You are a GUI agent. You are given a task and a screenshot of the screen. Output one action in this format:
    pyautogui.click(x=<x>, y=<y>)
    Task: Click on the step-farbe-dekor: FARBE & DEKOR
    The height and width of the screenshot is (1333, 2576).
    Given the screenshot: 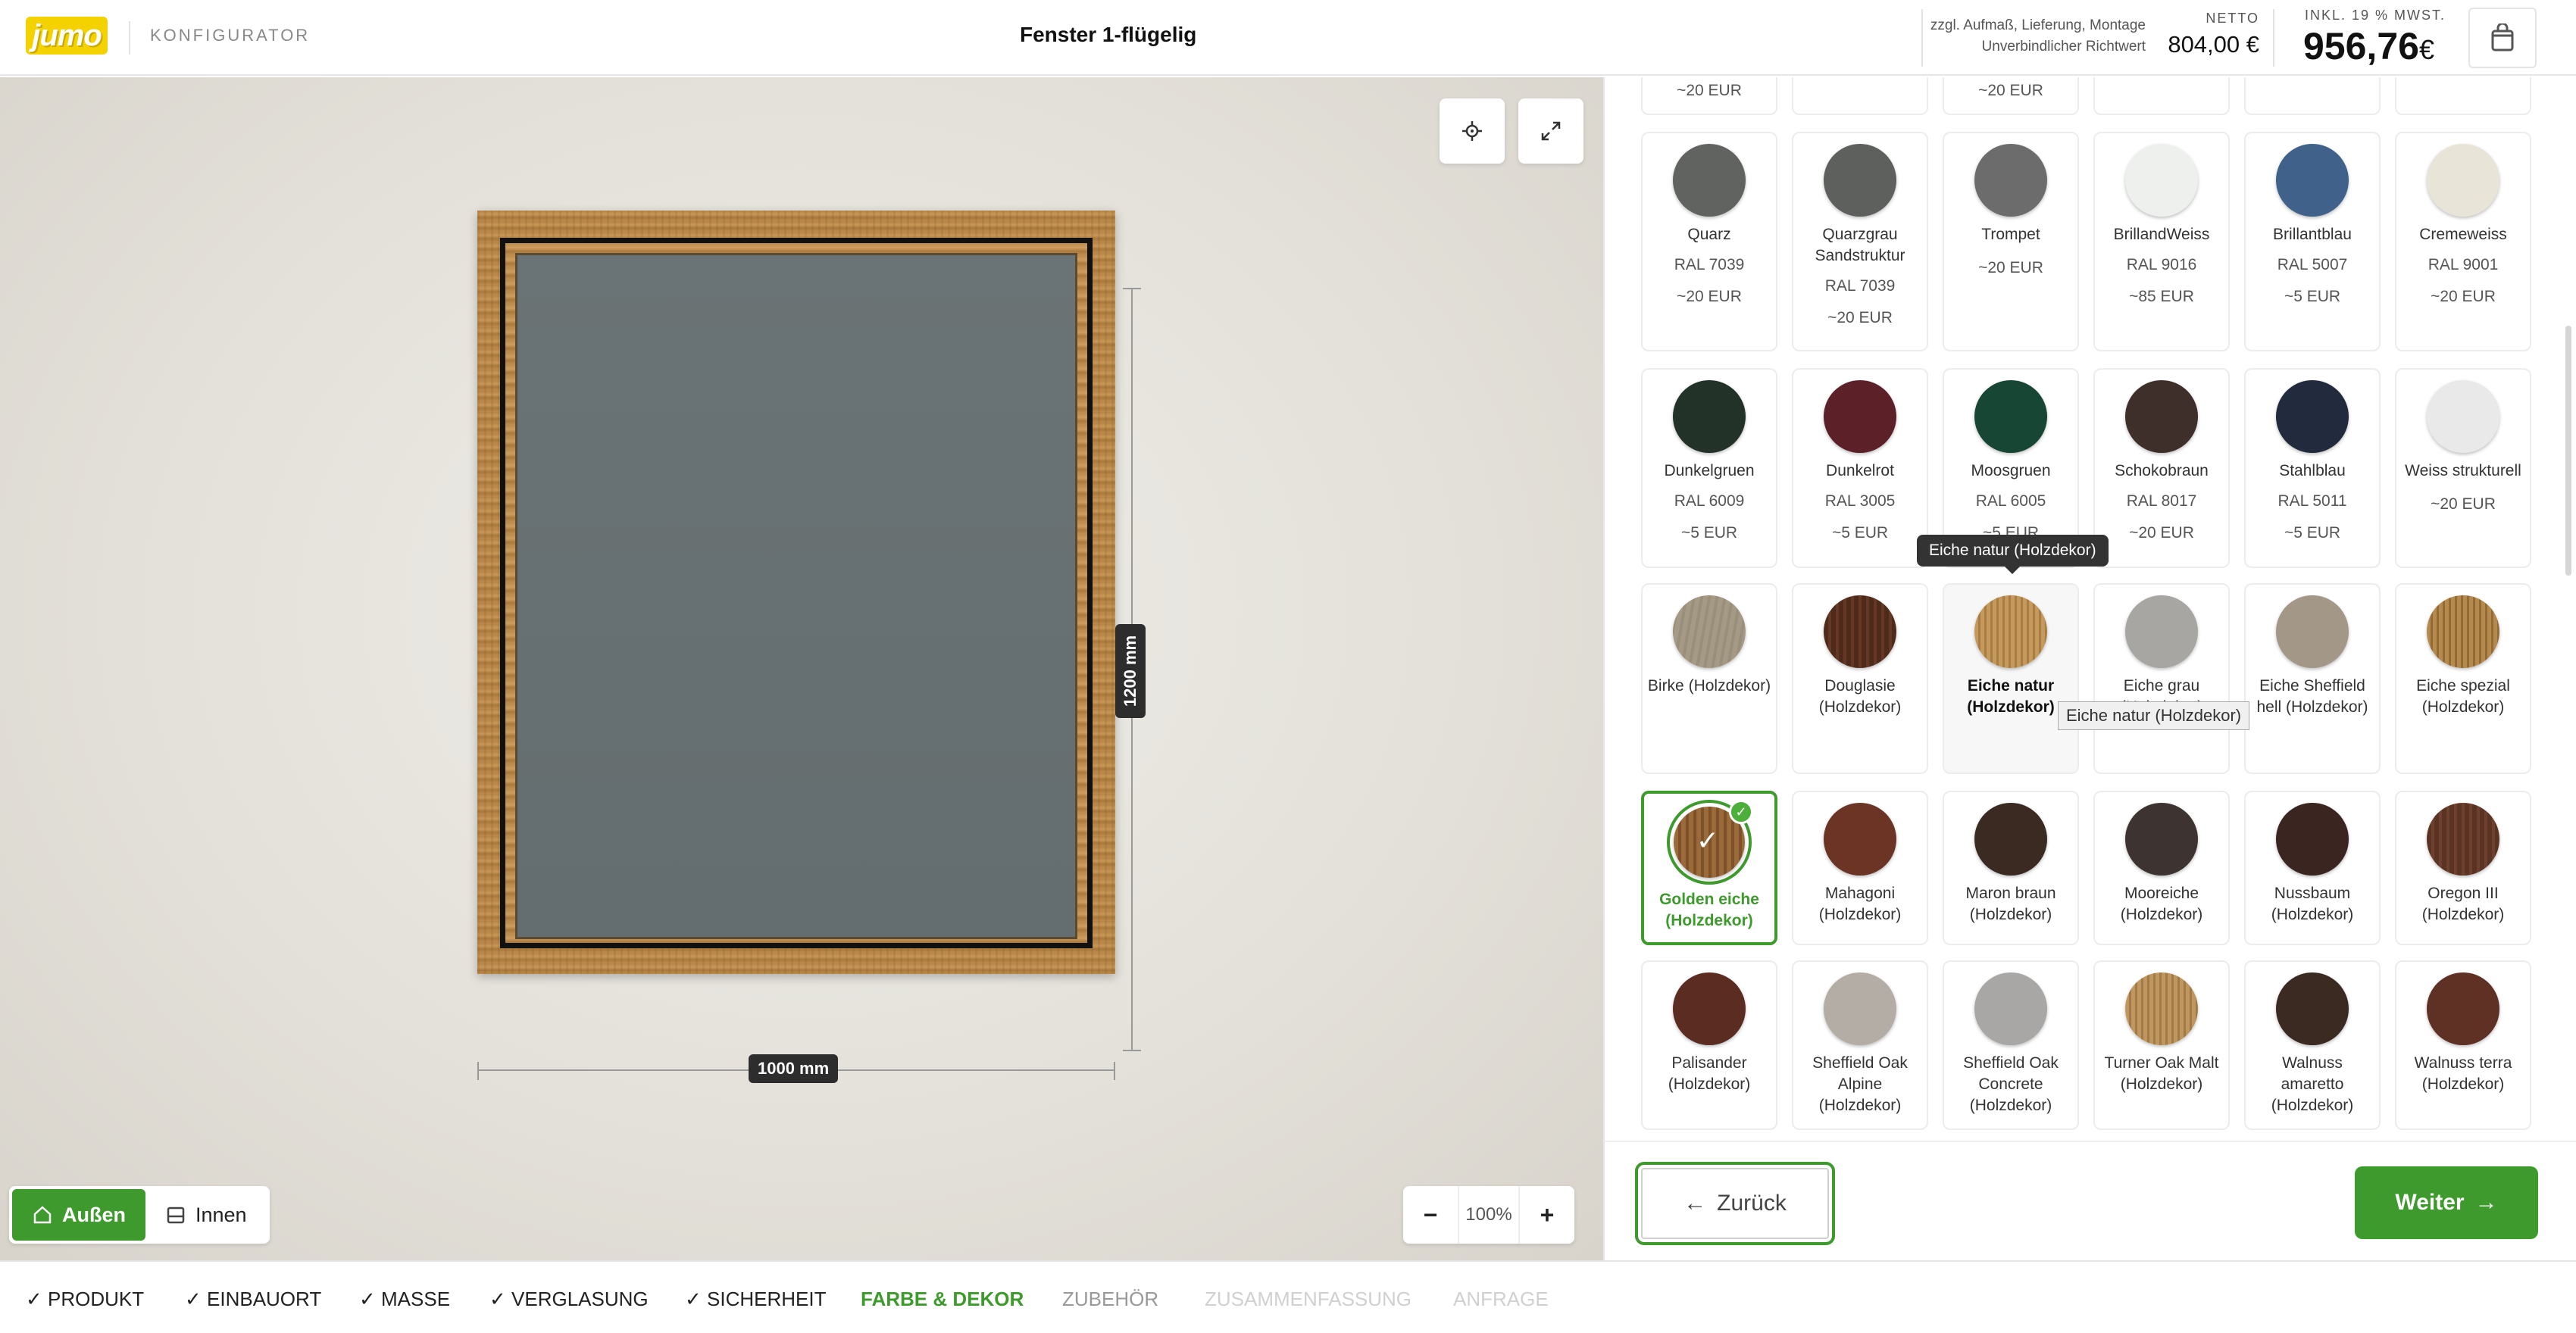 What is the action you would take?
    pyautogui.click(x=942, y=1299)
    